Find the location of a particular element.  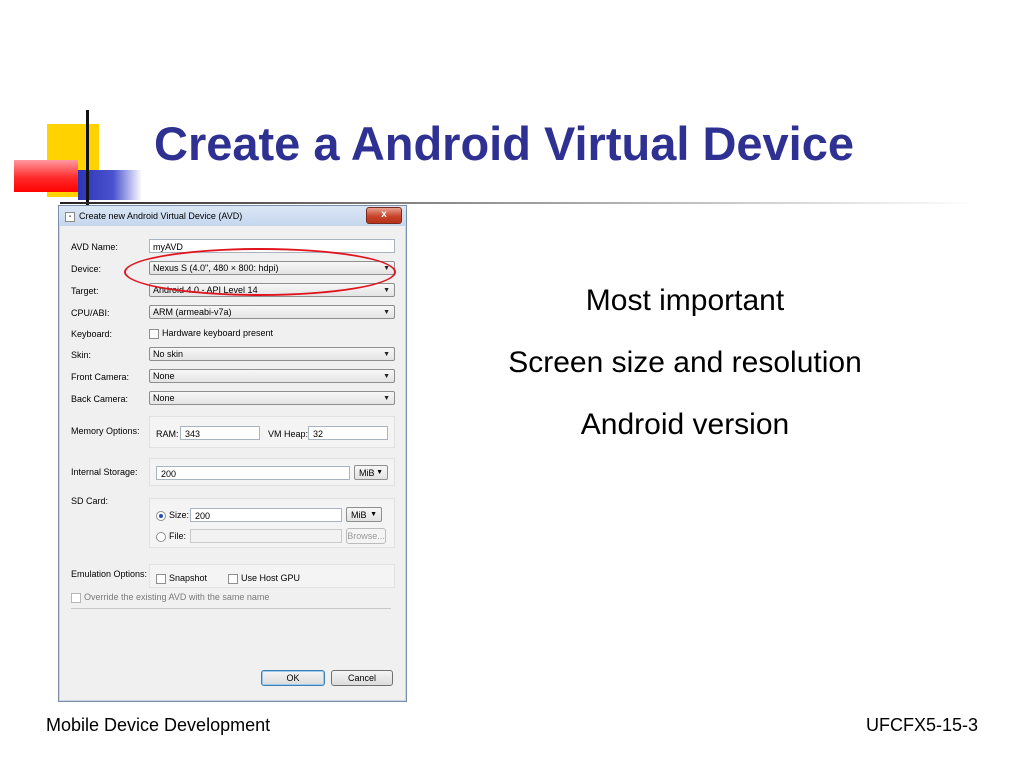

sd-size-radio: Size: is located at coordinates (172, 515).